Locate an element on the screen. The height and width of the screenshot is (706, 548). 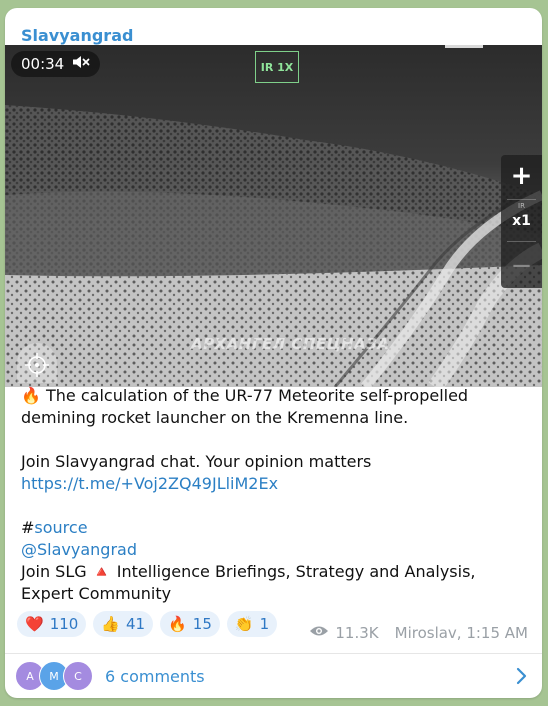
reaction-heart: ❤️ 110 is located at coordinates (52, 624).